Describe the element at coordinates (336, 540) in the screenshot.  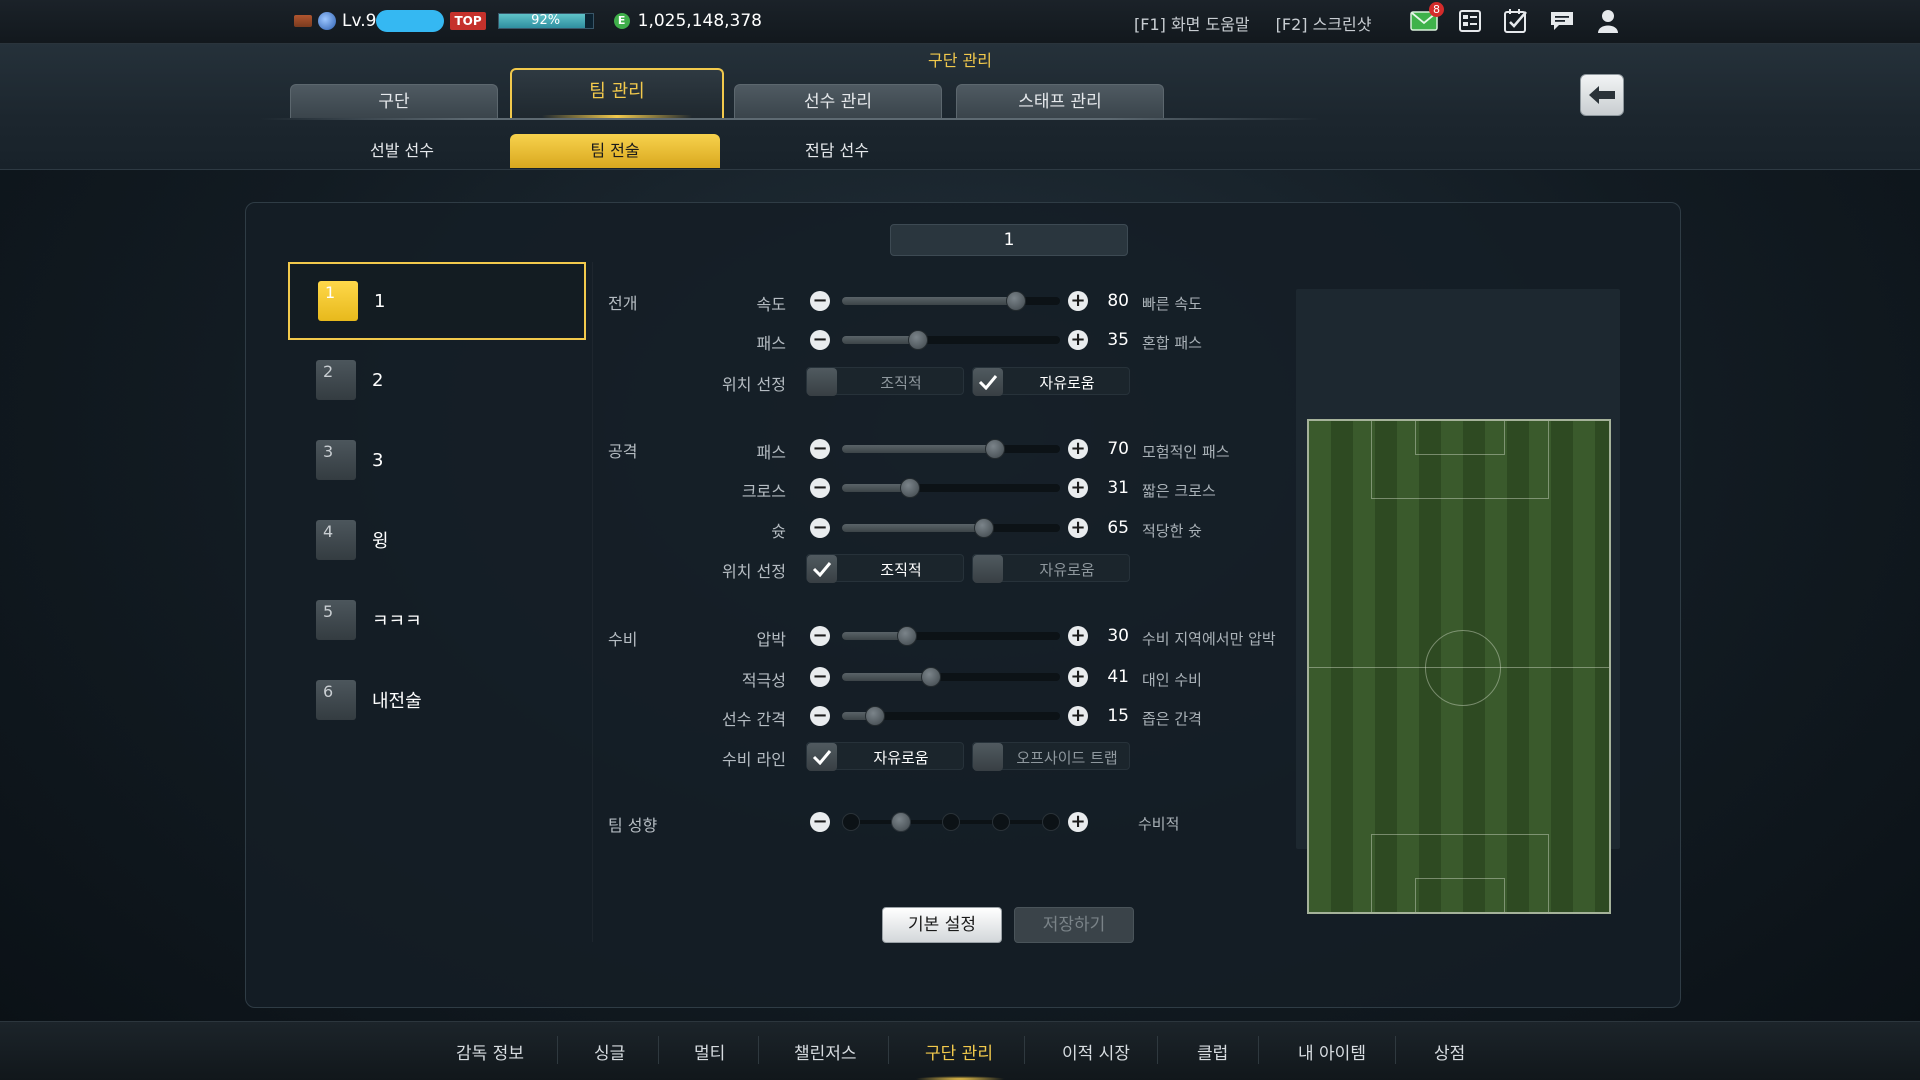
I see `preset-number: 4` at that location.